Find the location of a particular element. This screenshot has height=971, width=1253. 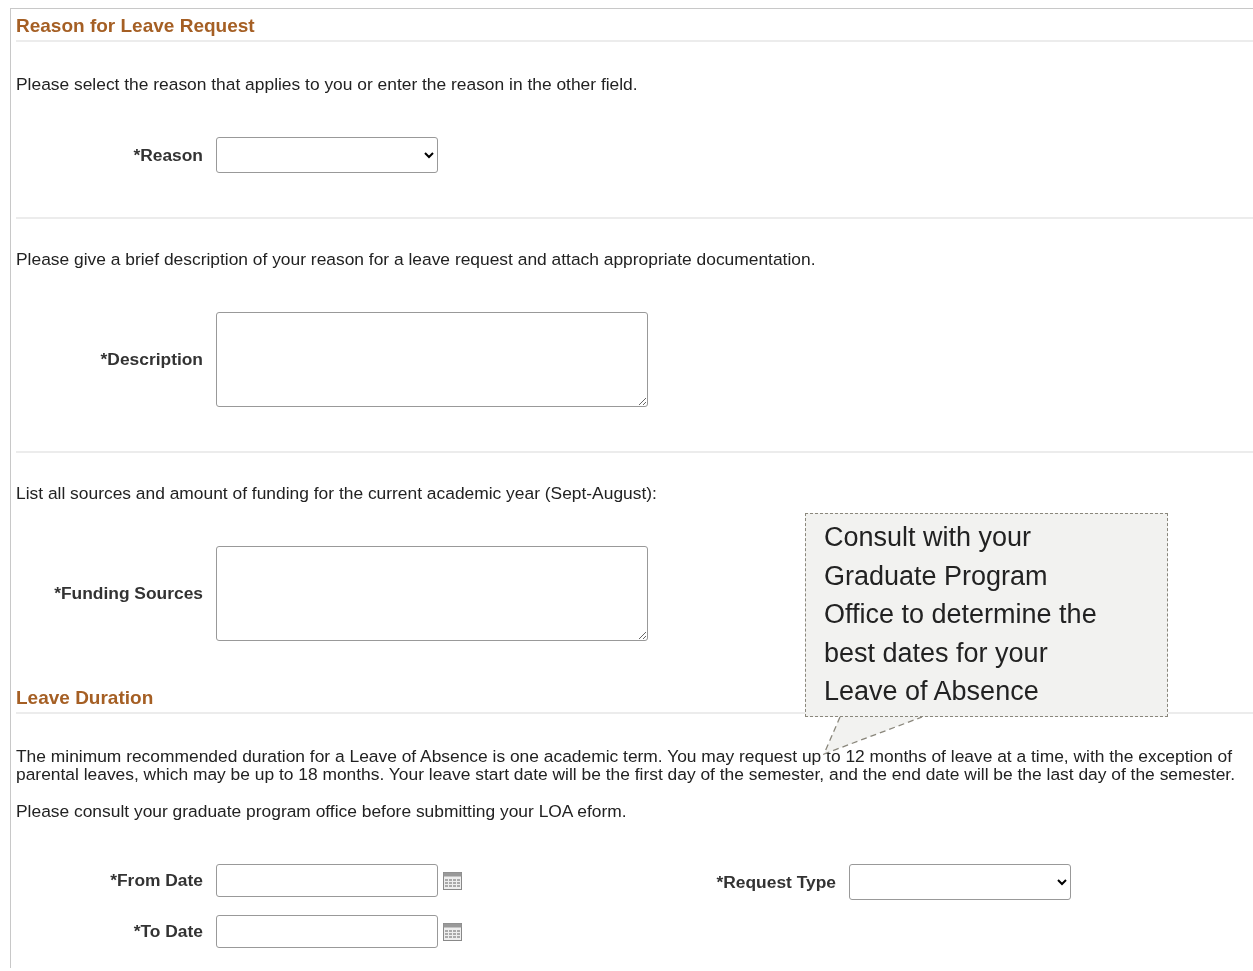

field-label: *Description is located at coordinates (151, 359).